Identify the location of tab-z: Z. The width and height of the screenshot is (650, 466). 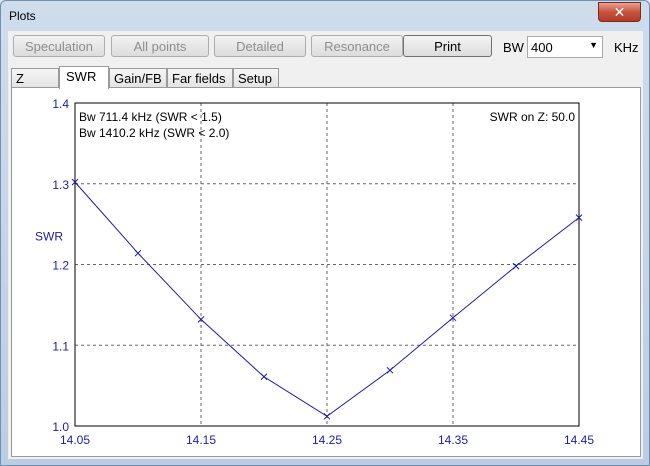
(35, 78).